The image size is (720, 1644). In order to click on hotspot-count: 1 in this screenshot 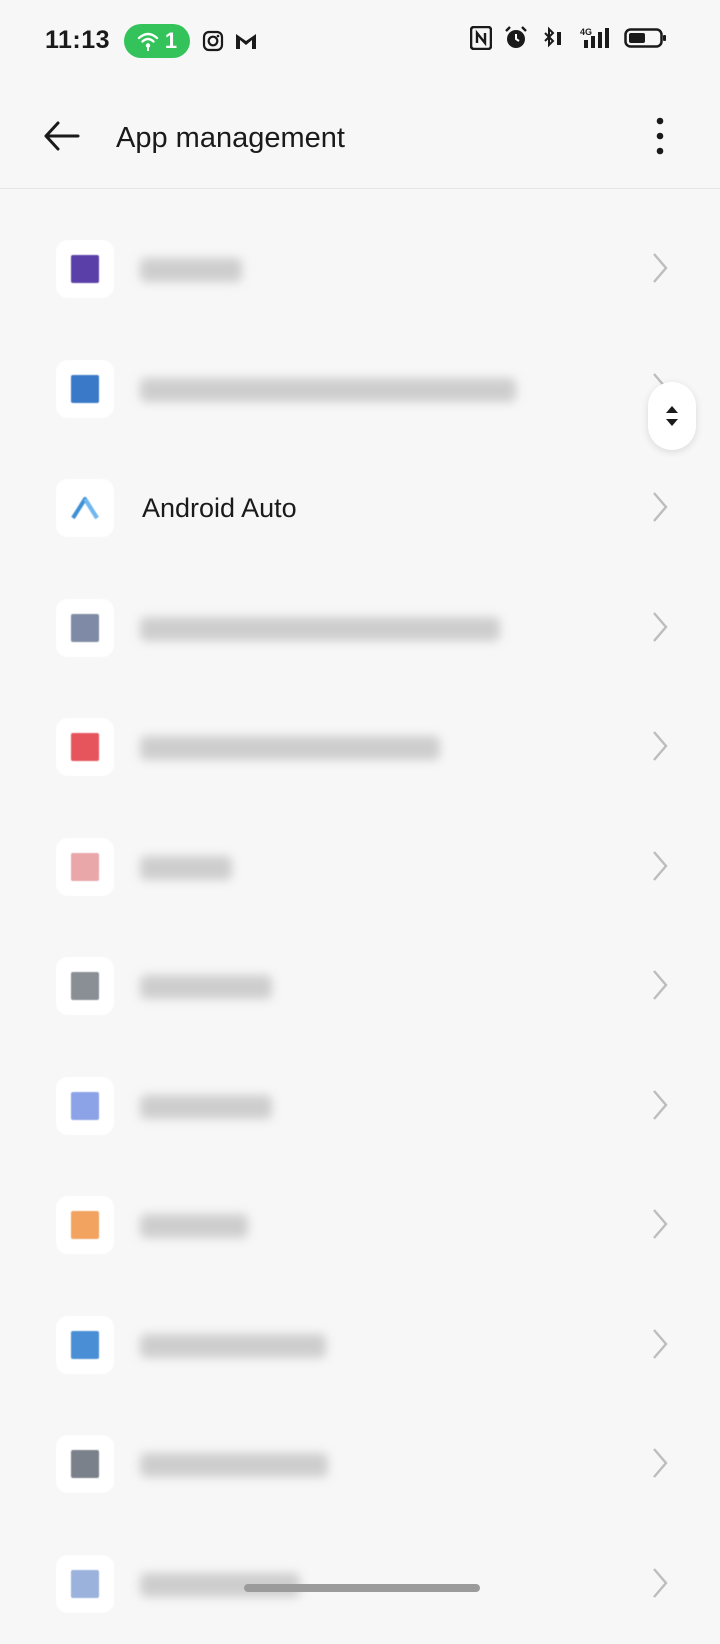, I will do `click(171, 41)`.